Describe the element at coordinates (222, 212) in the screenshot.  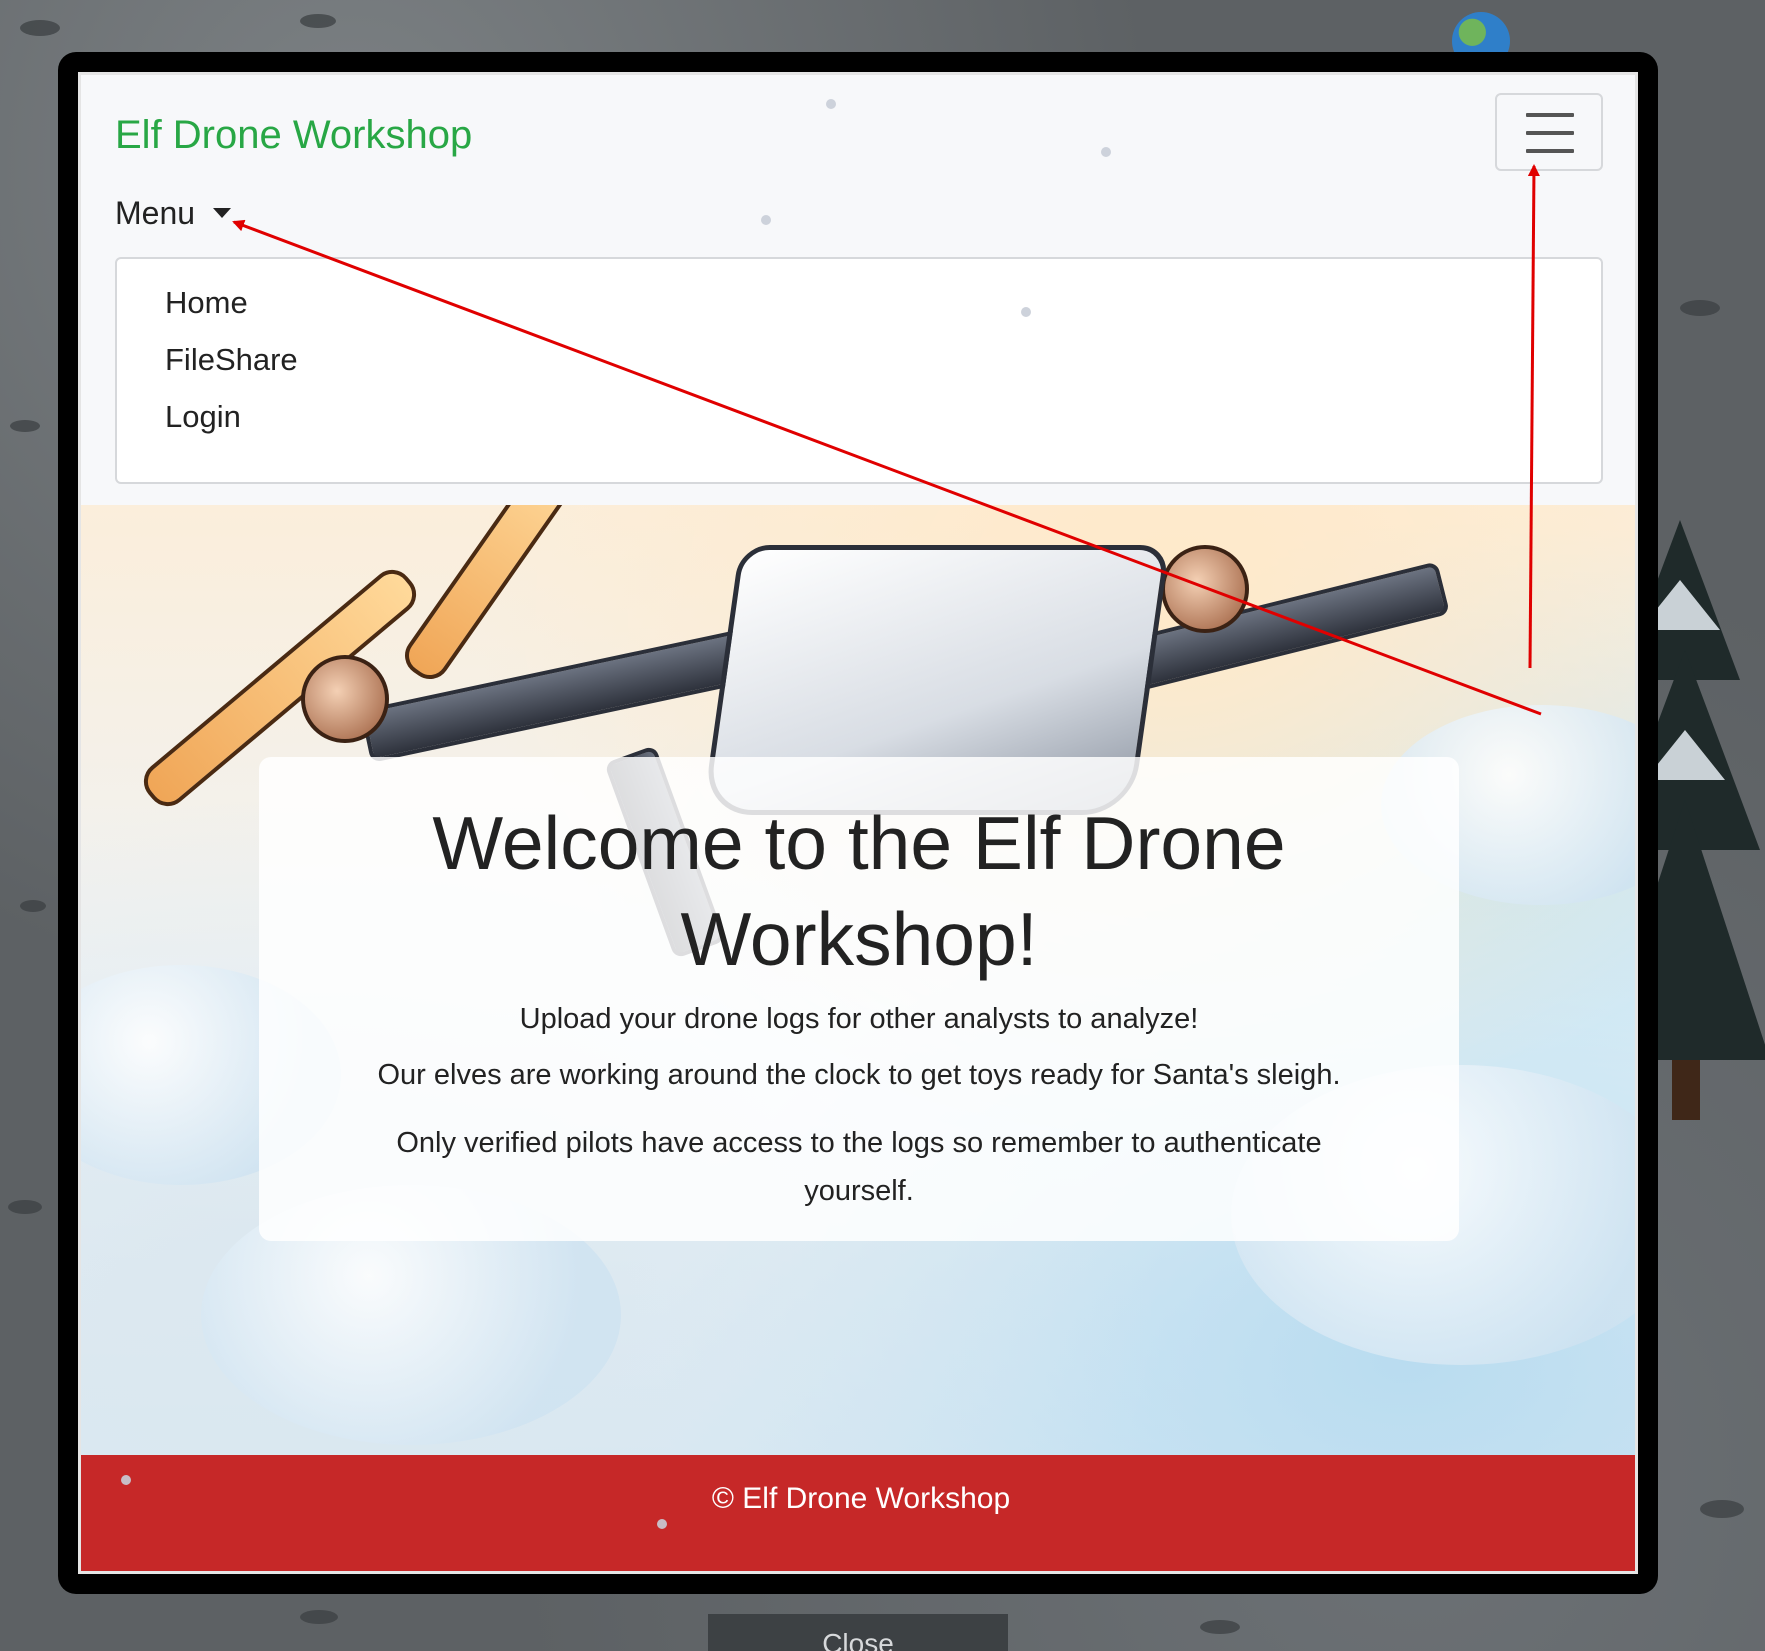
I see `caret-down-icon` at that location.